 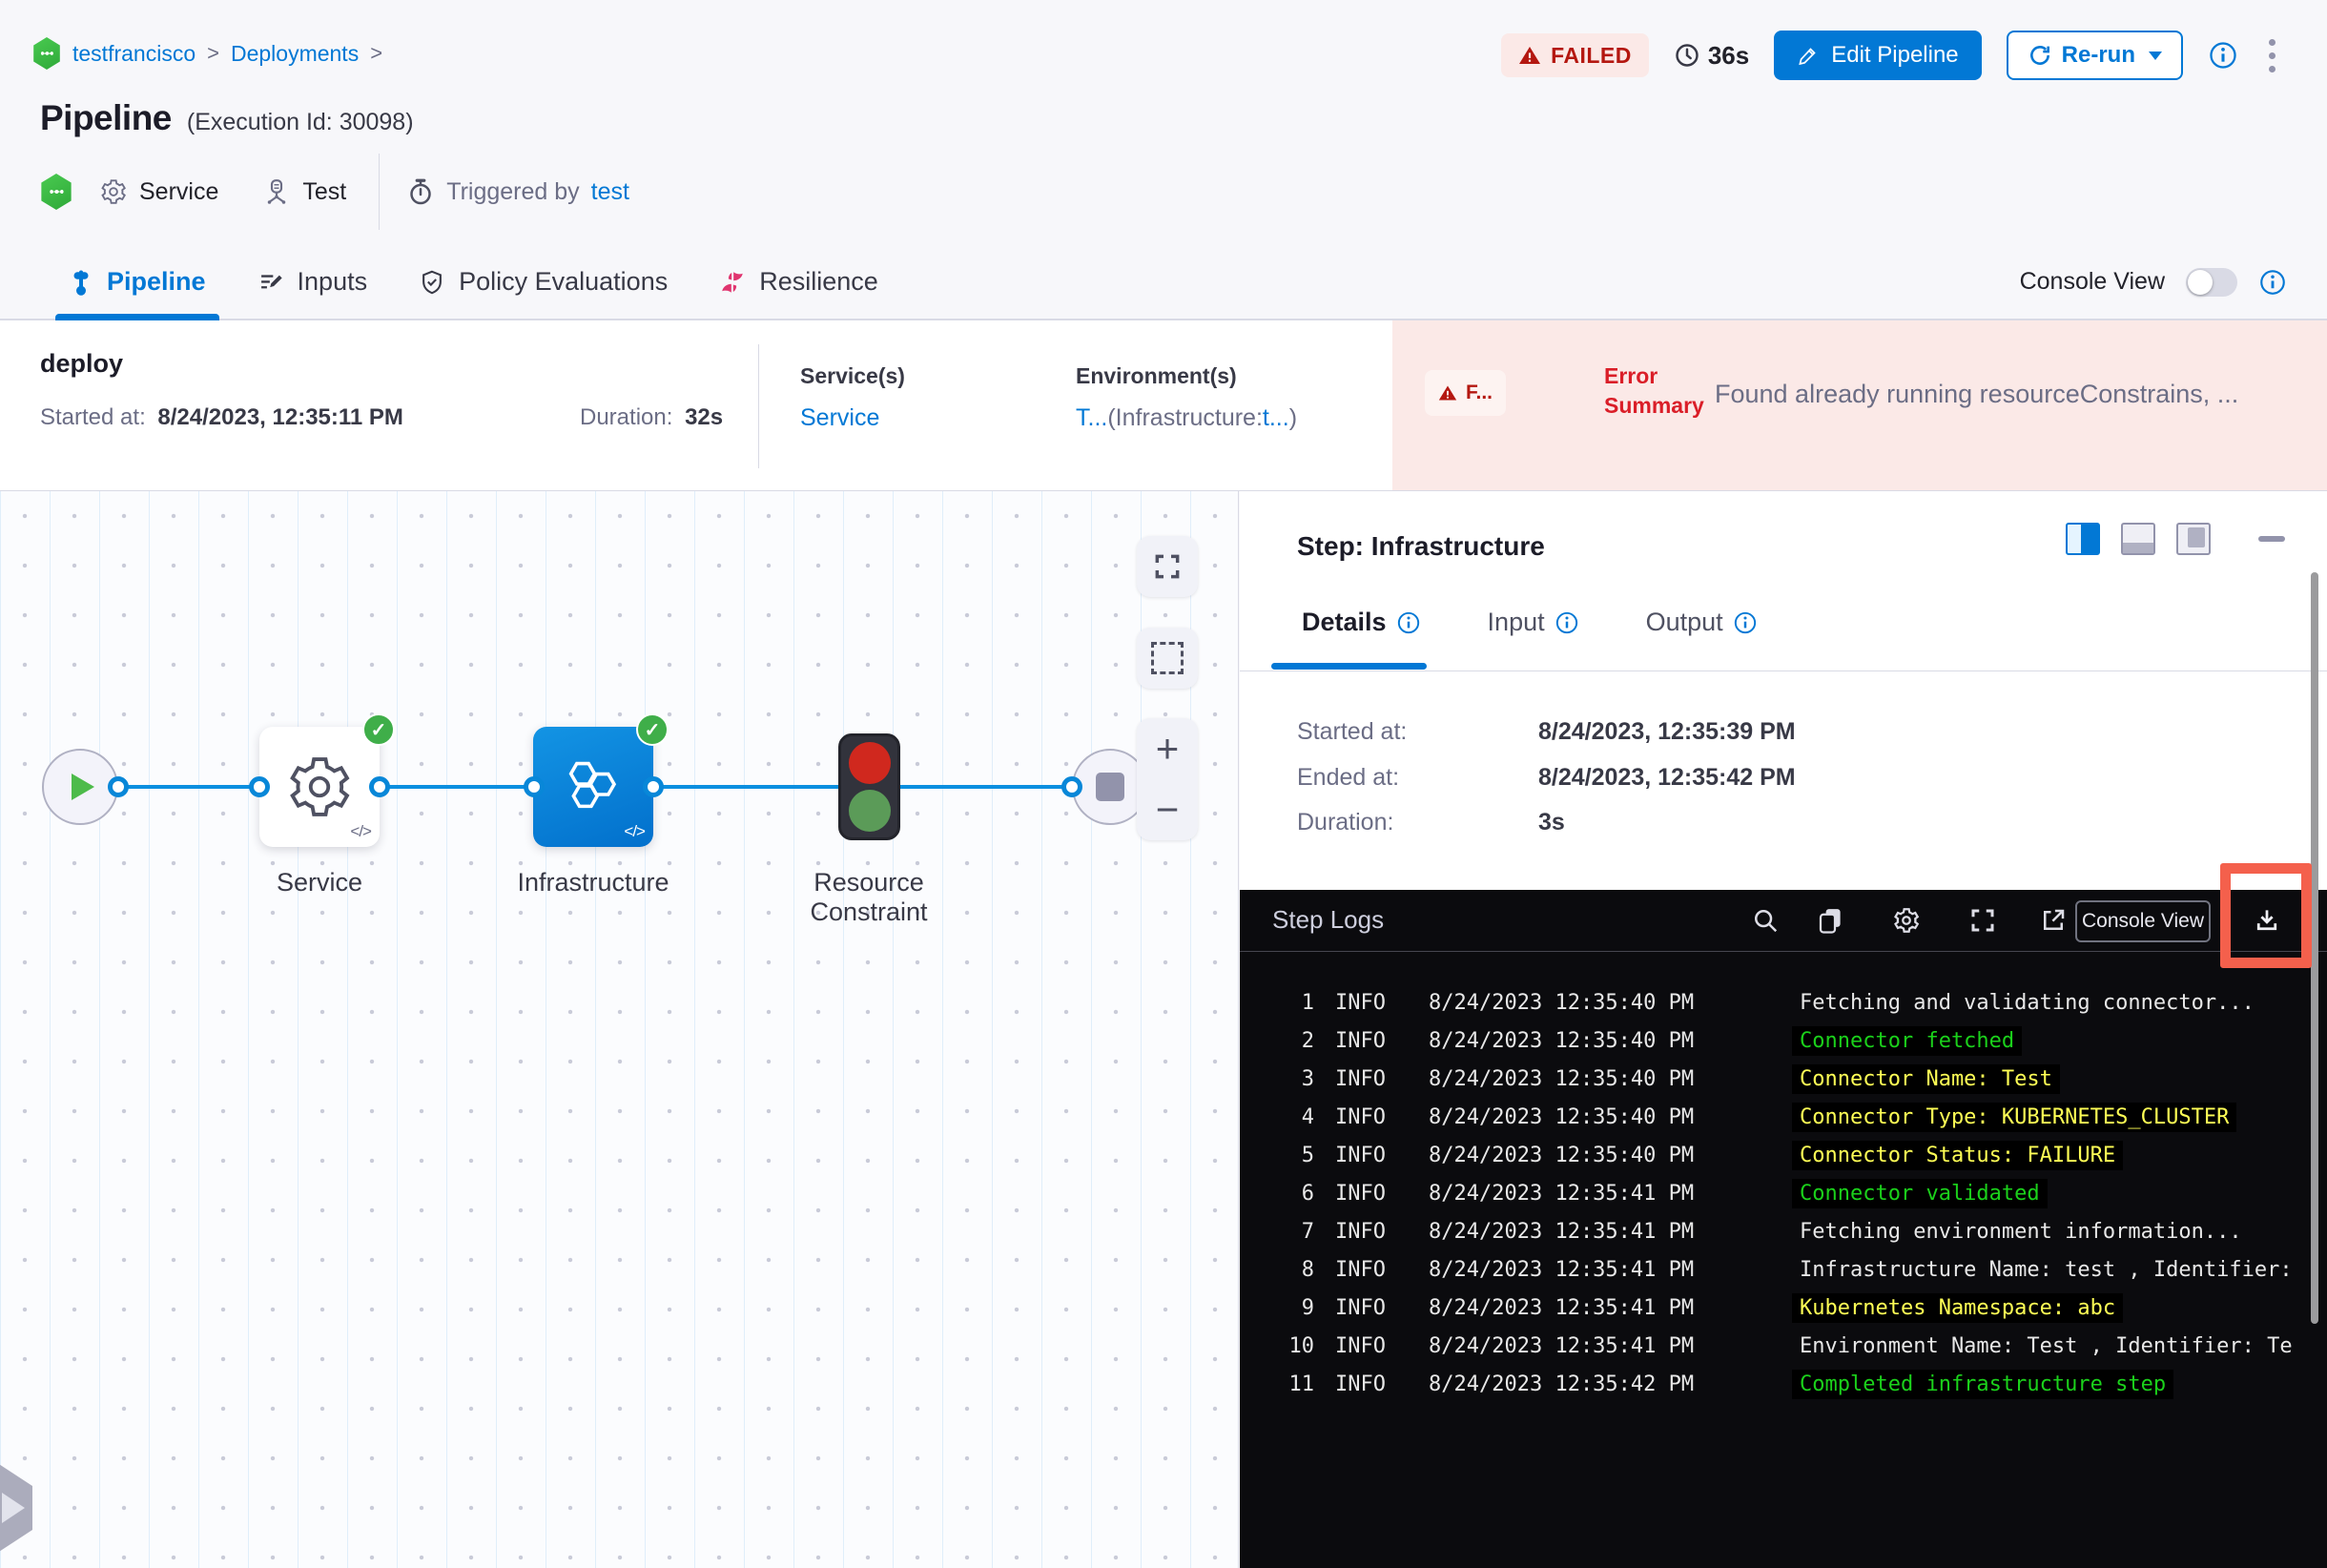 What do you see at coordinates (610, 192) in the screenshot?
I see `triggered-by-user-link: test` at bounding box center [610, 192].